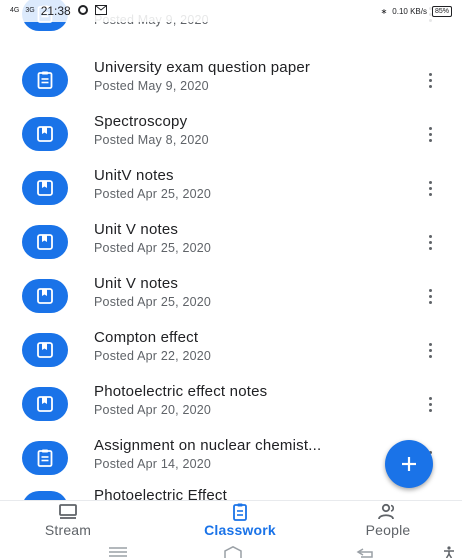 The height and width of the screenshot is (560, 462). I want to click on item-title: UnitV notes, so click(134, 175).